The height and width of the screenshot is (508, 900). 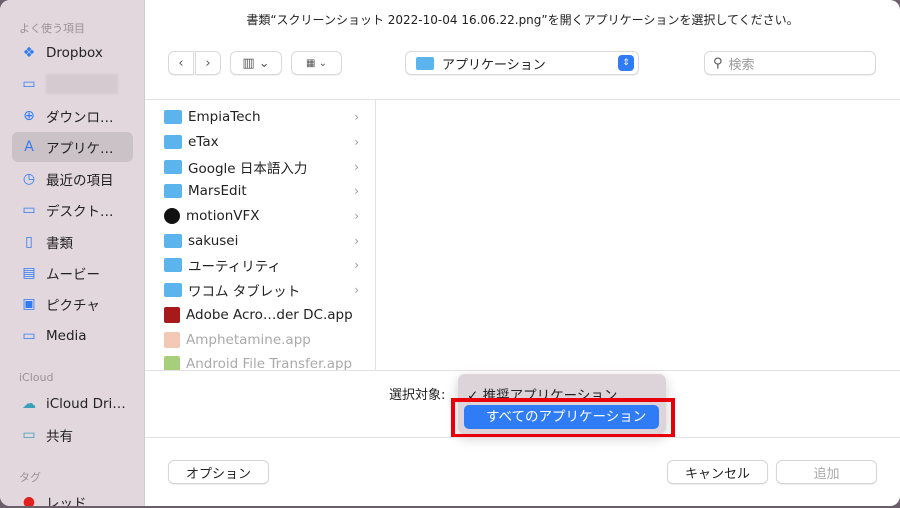 What do you see at coordinates (72, 273) in the screenshot?
I see `sidebar-item-movies: ▤ ムービー` at bounding box center [72, 273].